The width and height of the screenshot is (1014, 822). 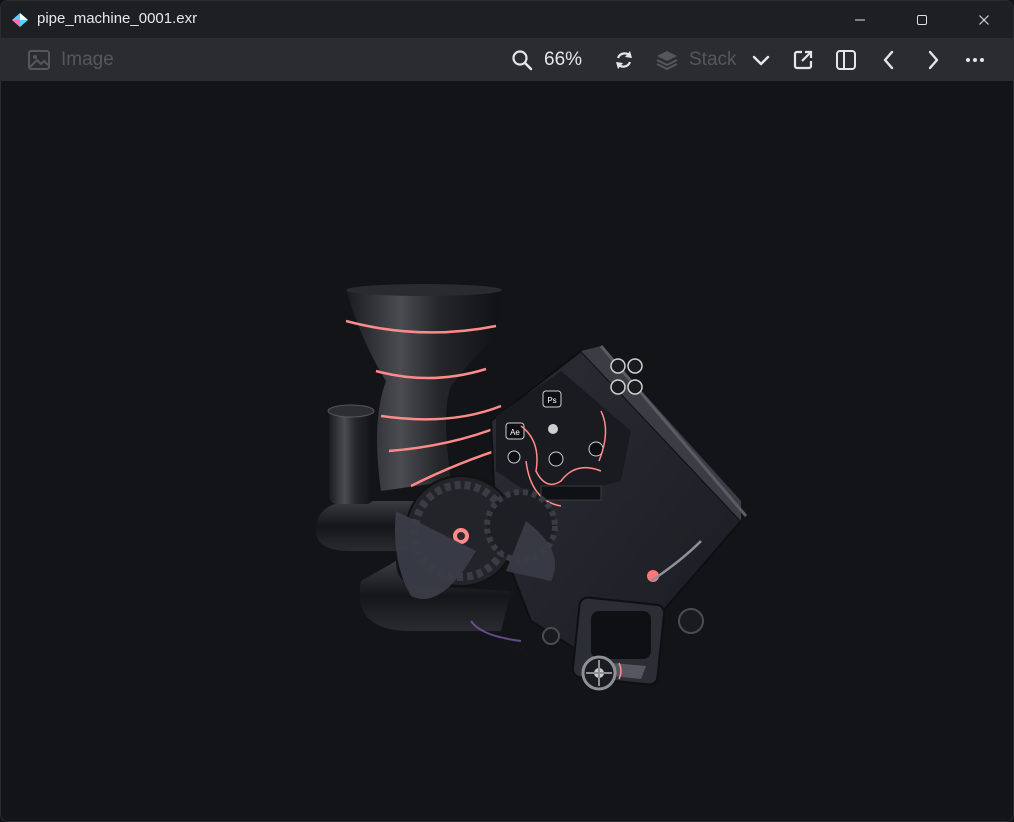 I want to click on image-tab-label: Image, so click(x=87, y=59).